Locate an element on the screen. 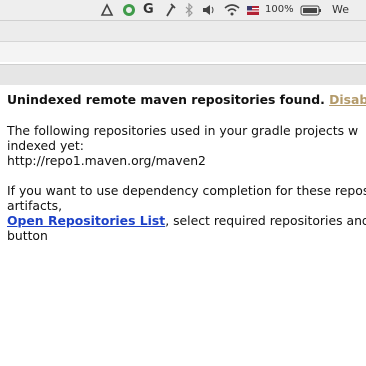 The height and width of the screenshot is (366, 366). repo-url: http://repo1.maven.org/maven2 is located at coordinates (106, 160).